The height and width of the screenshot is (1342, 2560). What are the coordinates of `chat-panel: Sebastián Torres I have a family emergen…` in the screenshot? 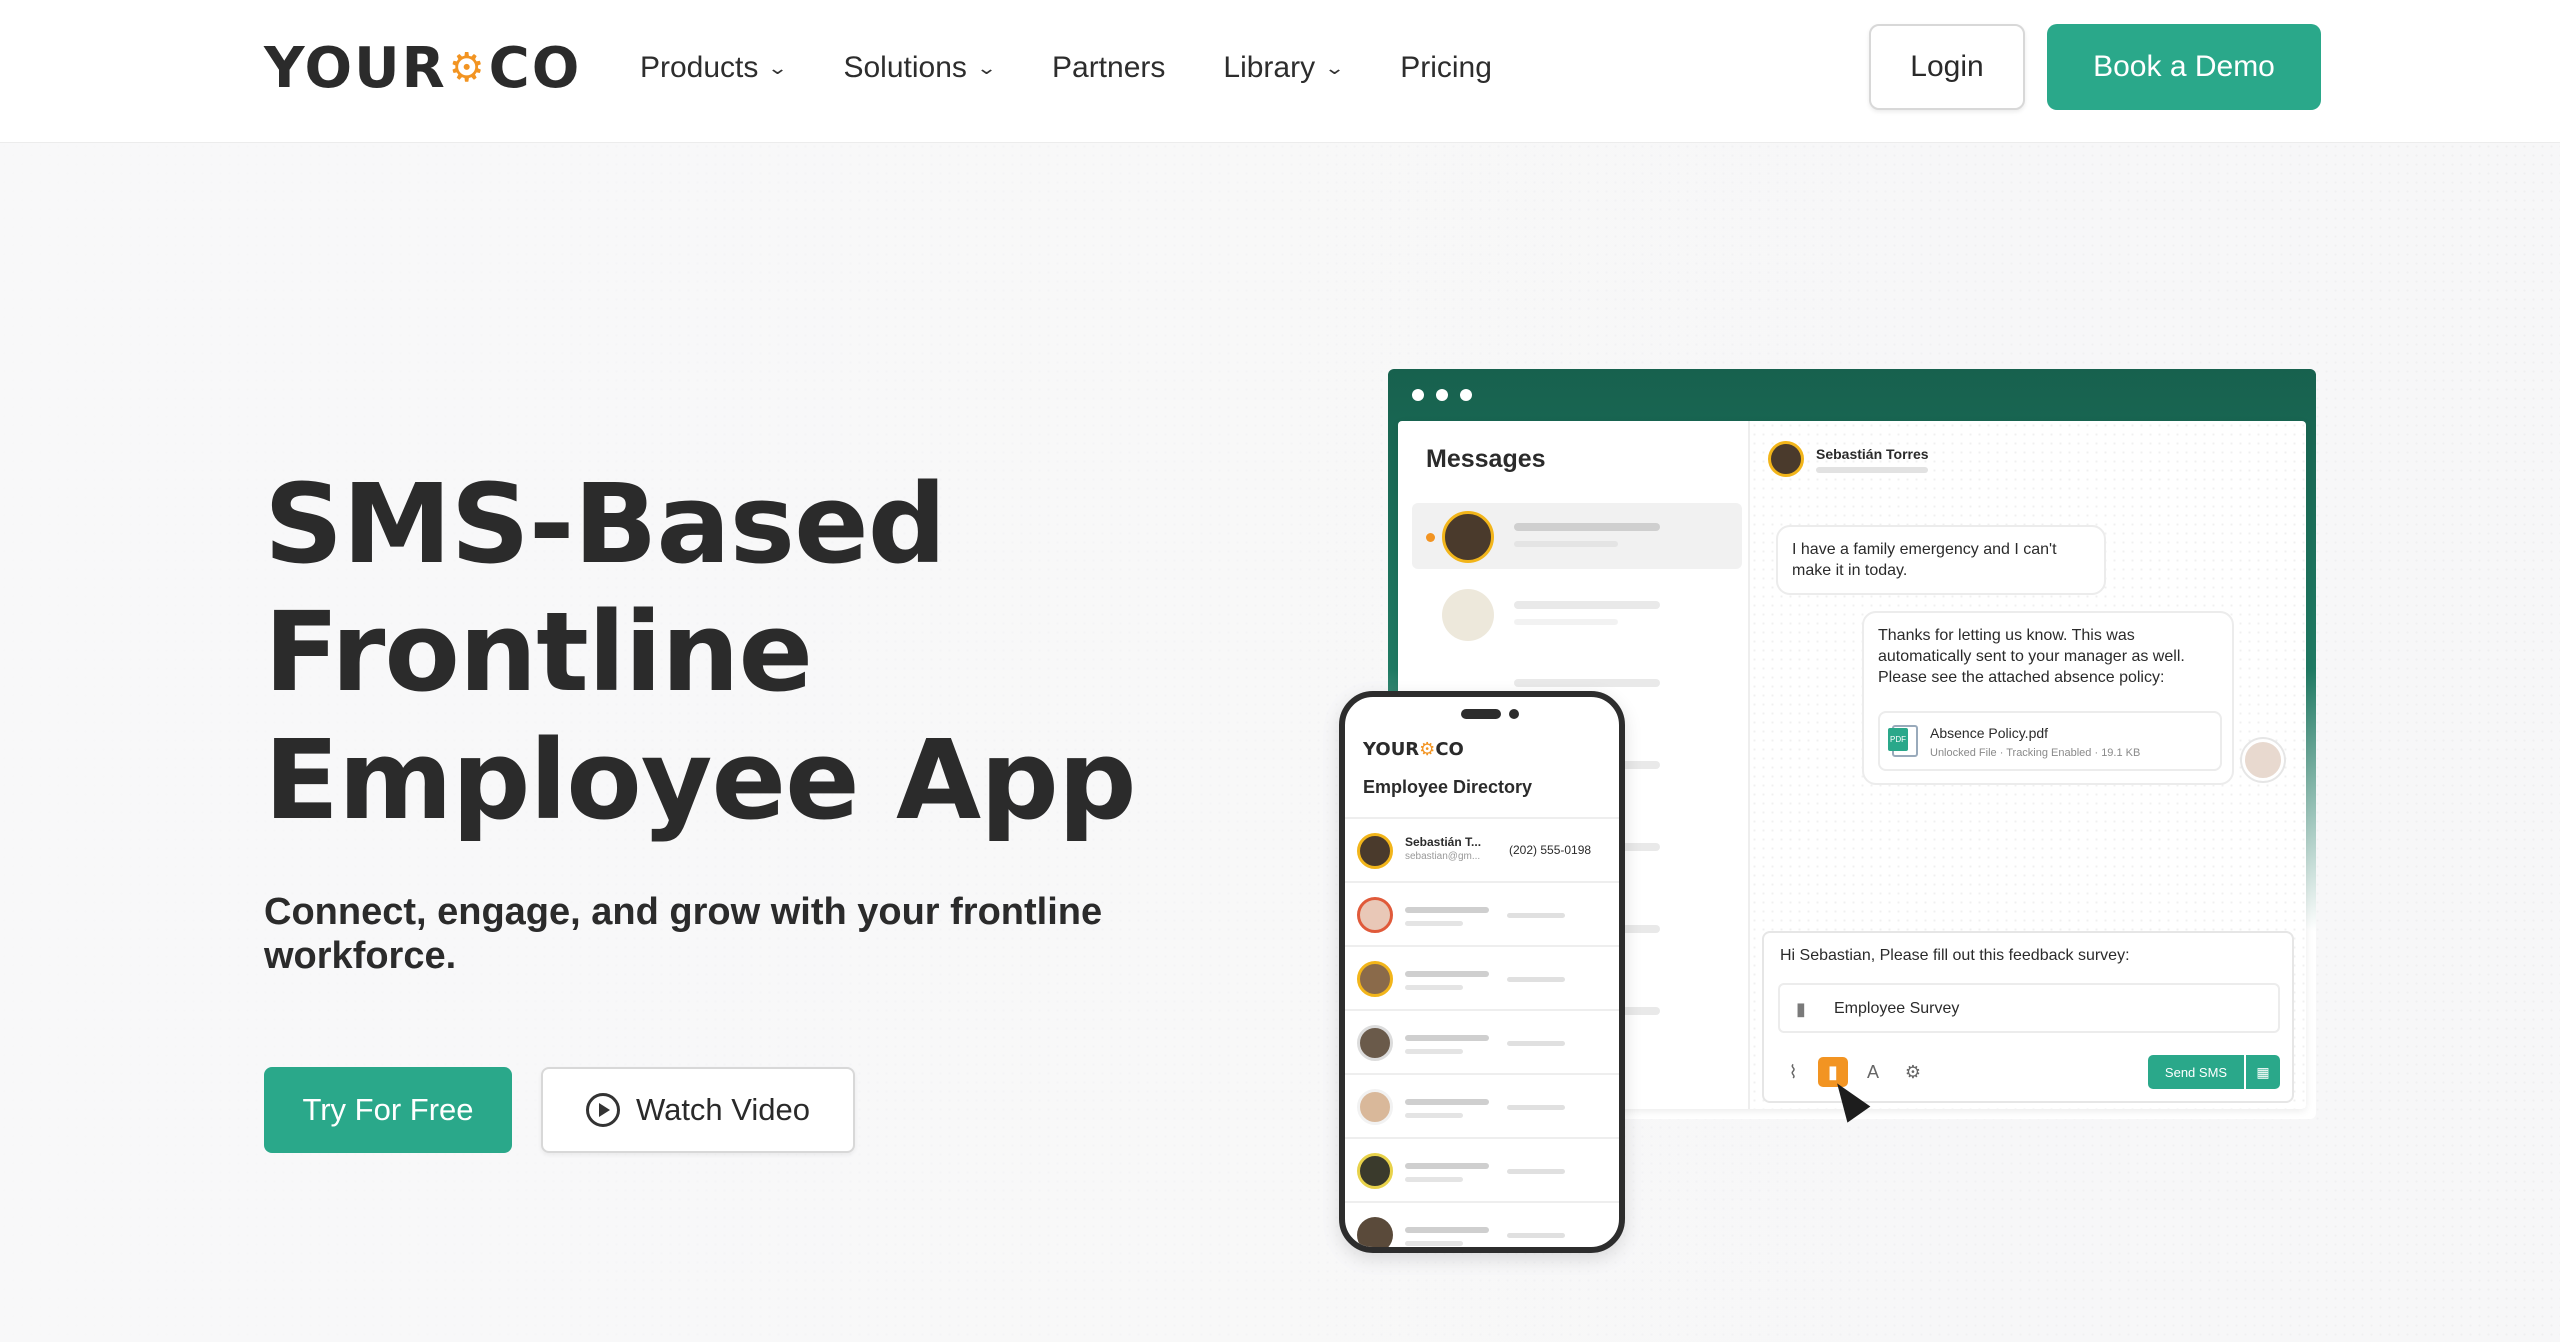 It's located at (2028, 765).